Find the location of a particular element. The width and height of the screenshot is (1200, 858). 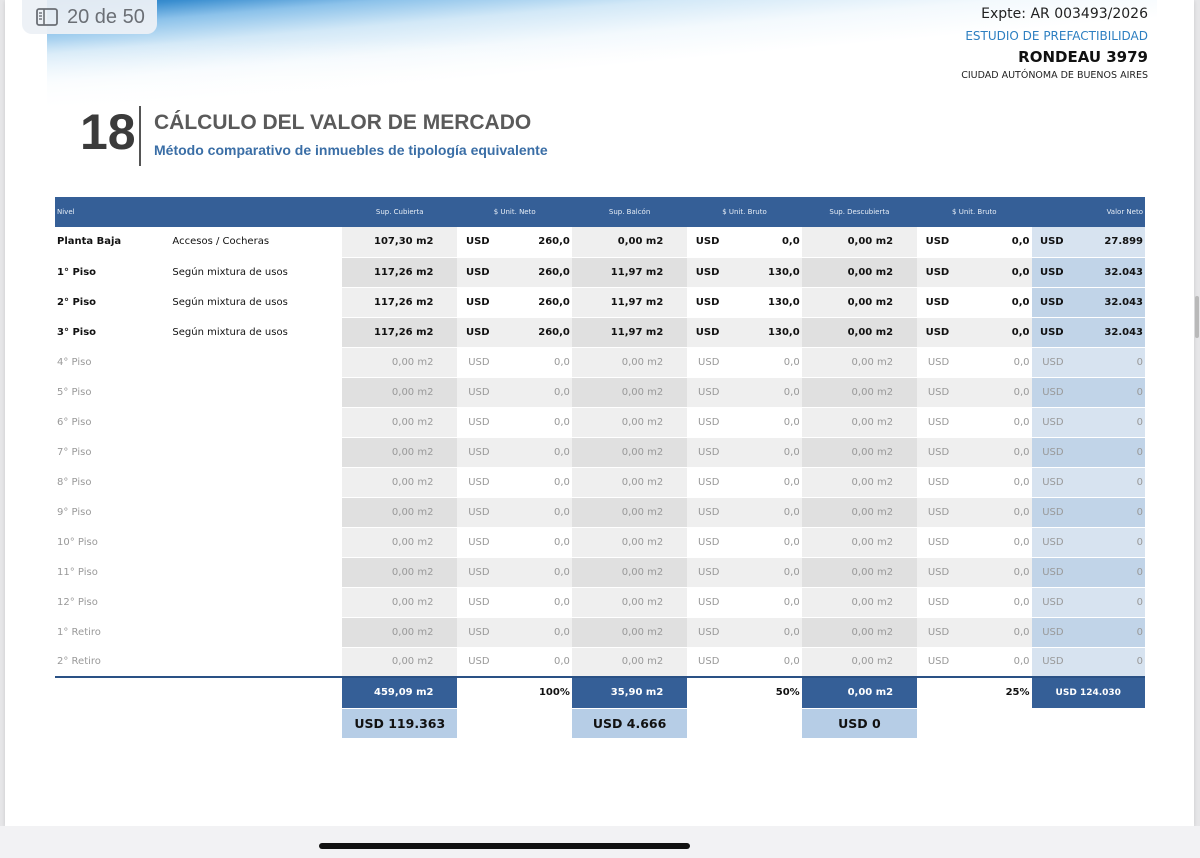

page-indicator-label: 20 de 50 is located at coordinates (106, 16).